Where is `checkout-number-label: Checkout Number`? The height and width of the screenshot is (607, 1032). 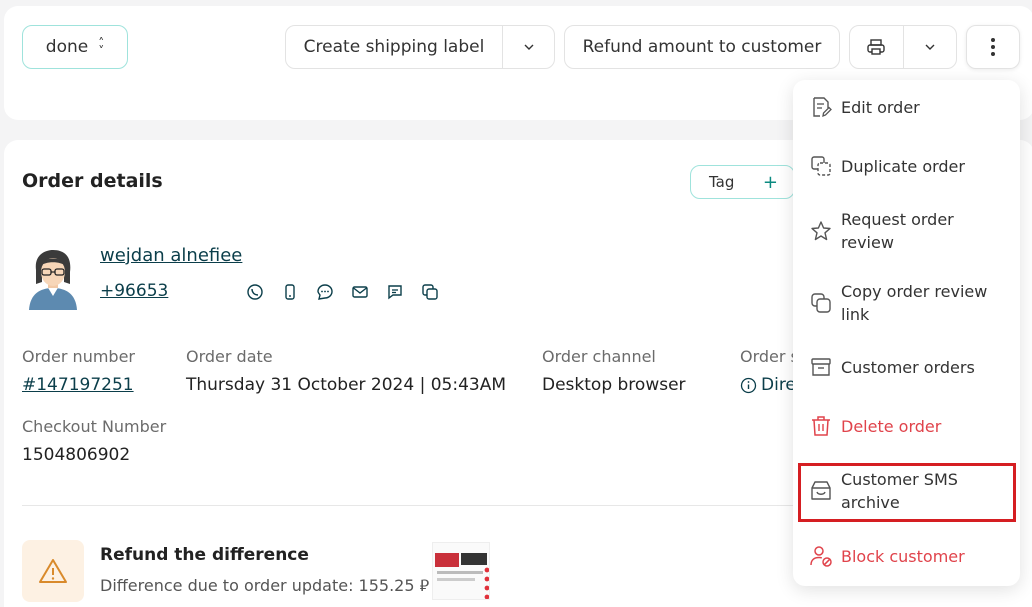
checkout-number-label: Checkout Number is located at coordinates (94, 426).